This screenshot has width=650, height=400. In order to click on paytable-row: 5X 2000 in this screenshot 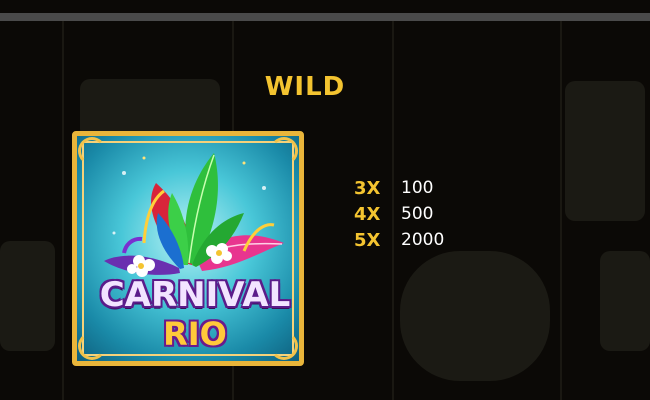, I will do `click(399, 240)`.